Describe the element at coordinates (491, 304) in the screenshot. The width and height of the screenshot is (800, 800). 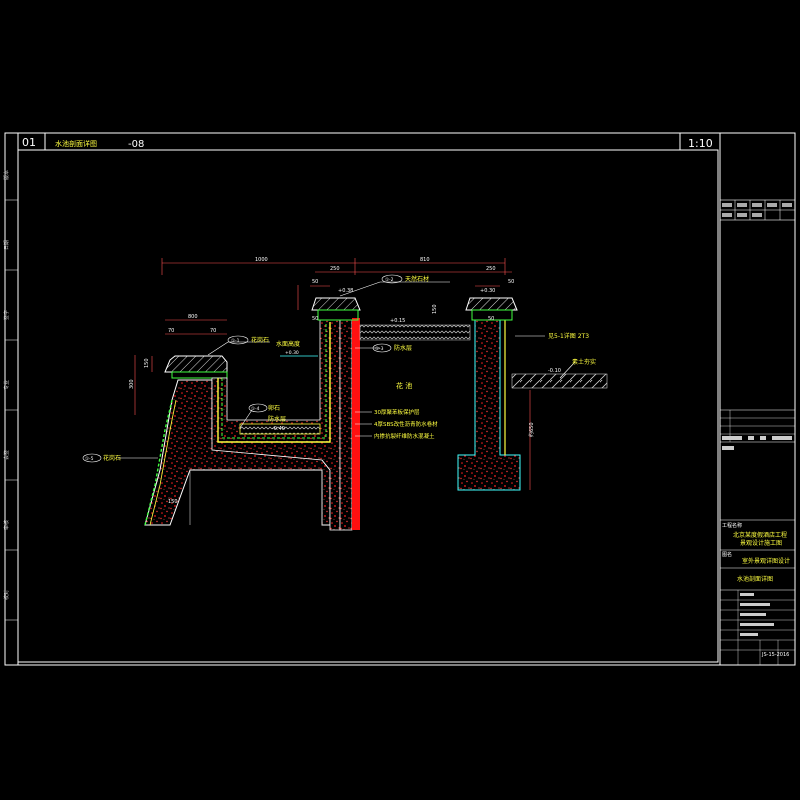
I see `right-coping` at that location.